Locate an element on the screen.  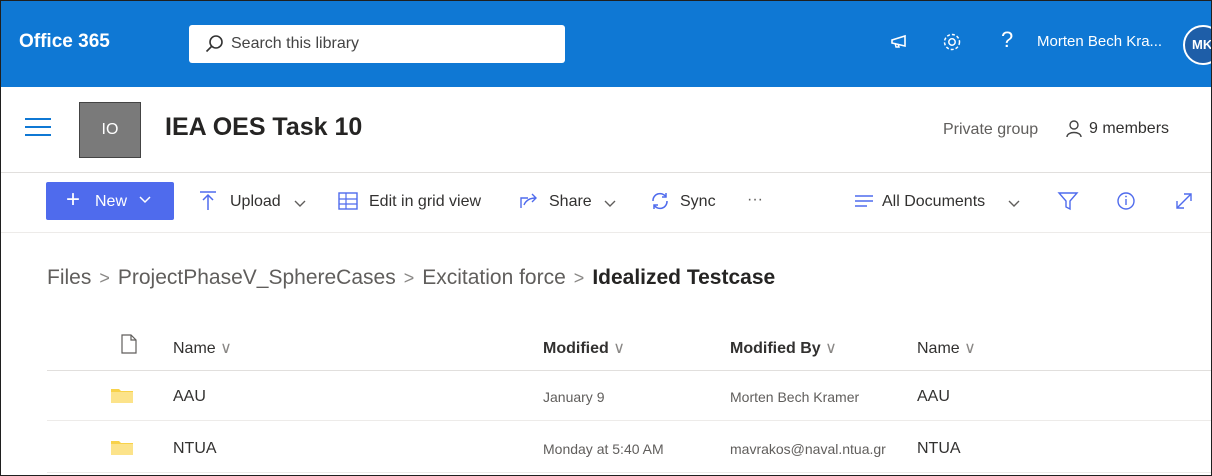
search-input: Search this library is located at coordinates (295, 44).